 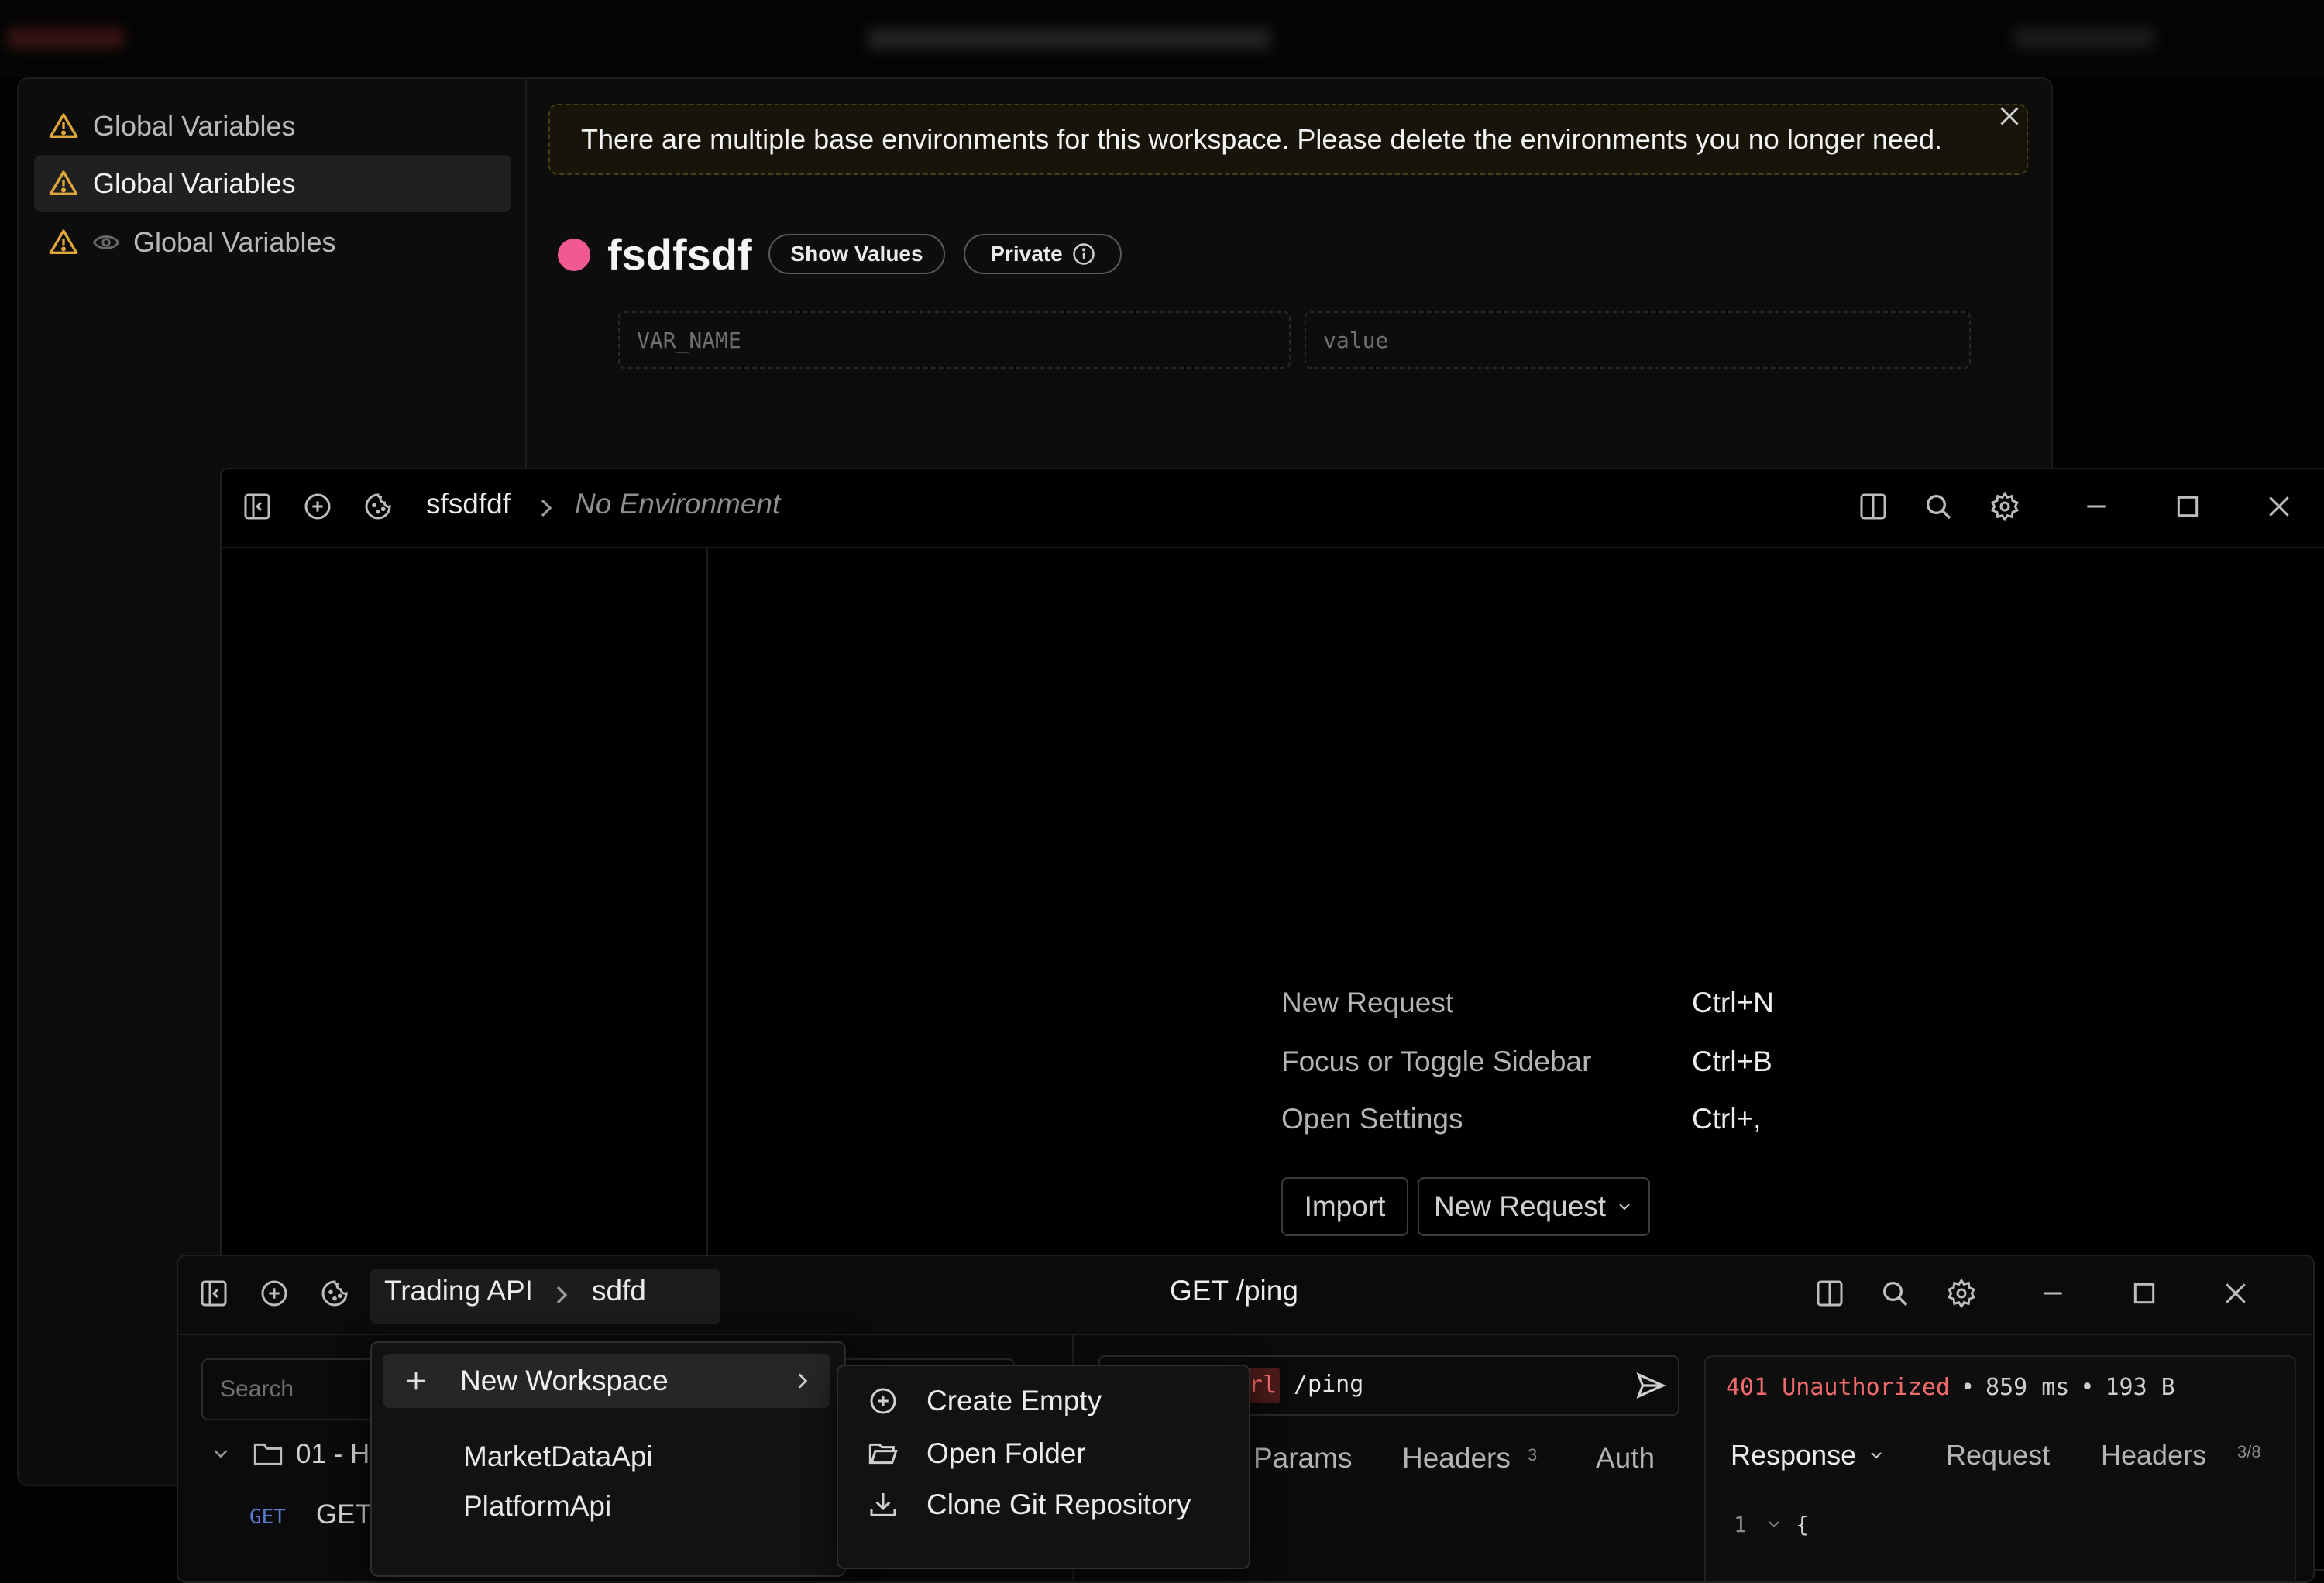 What do you see at coordinates (677, 504) in the screenshot?
I see `environment-selector: No Environment` at bounding box center [677, 504].